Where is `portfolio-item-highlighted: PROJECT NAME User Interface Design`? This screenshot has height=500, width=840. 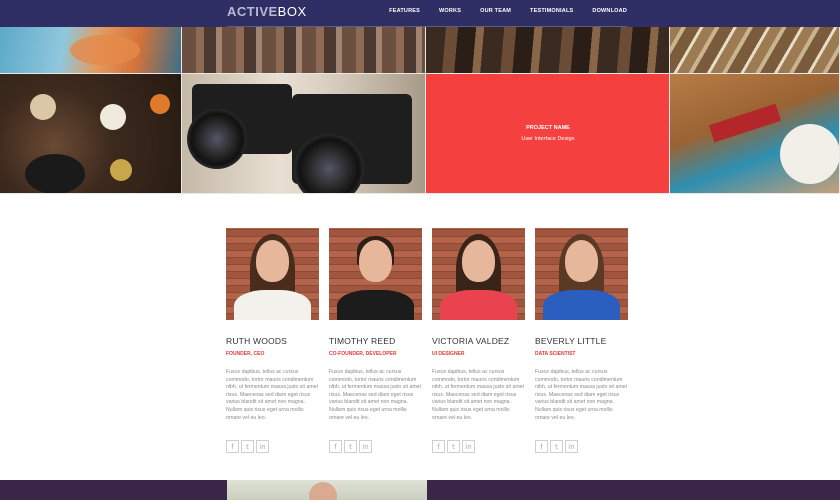 portfolio-item-highlighted: PROJECT NAME User Interface Design is located at coordinates (548, 134).